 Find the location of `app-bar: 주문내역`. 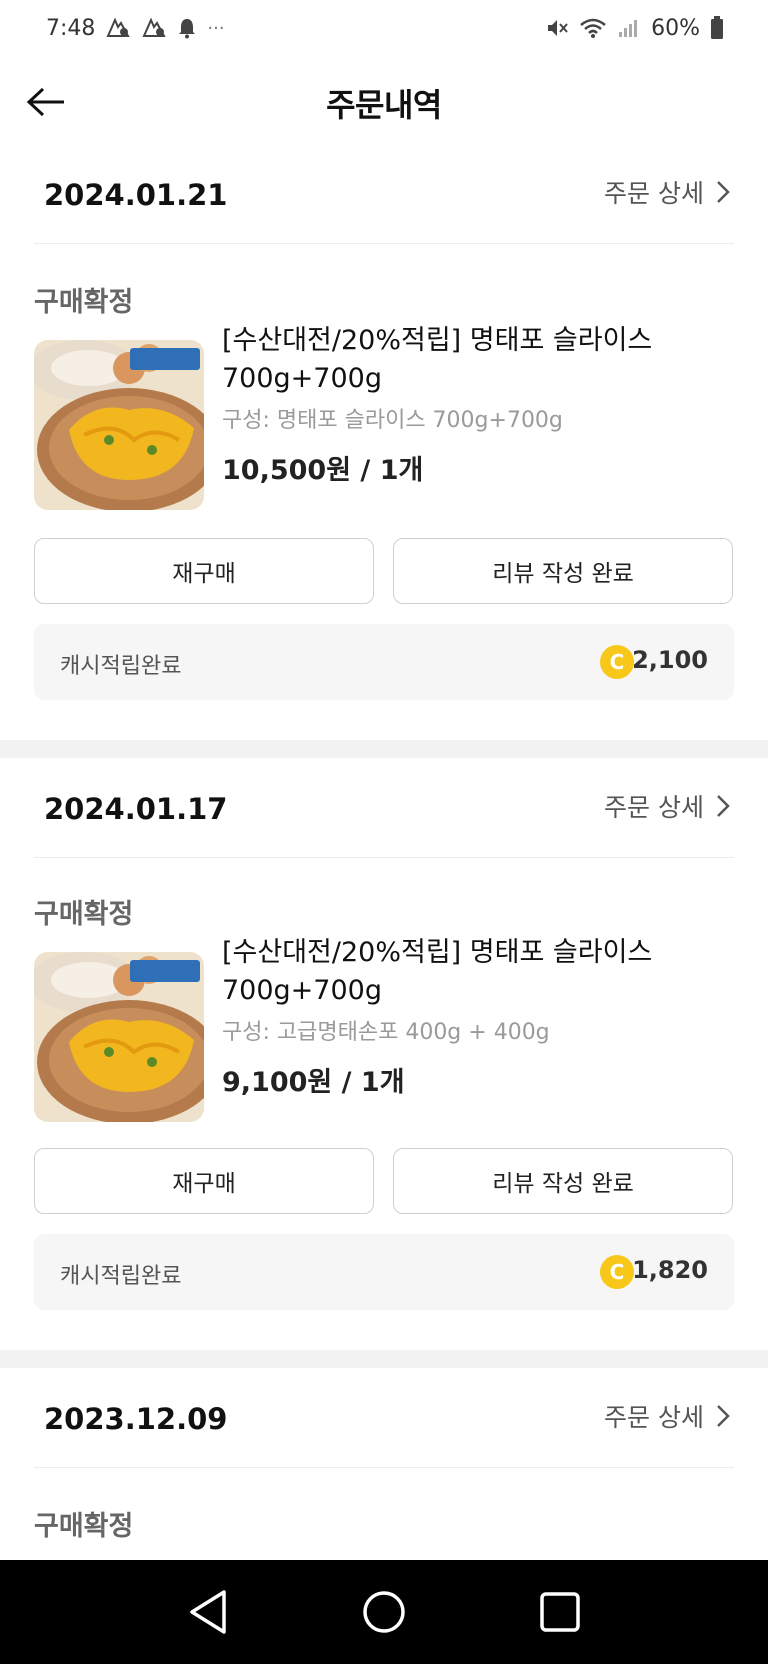

app-bar: 주문내역 is located at coordinates (384, 100).